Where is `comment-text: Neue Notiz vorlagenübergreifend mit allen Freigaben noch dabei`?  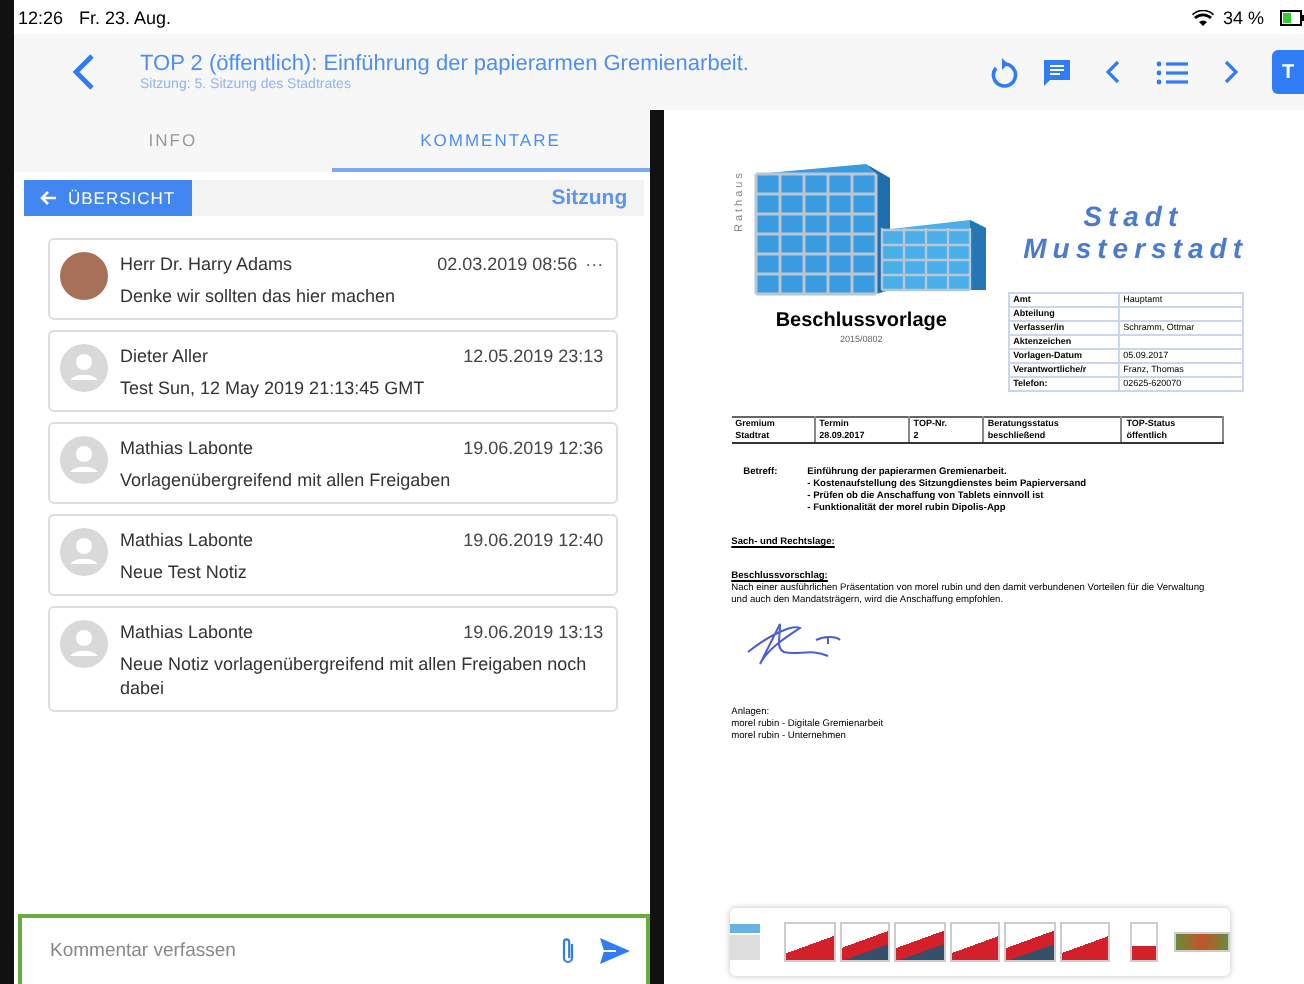 comment-text: Neue Notiz vorlagenübergreifend mit allen Freigaben noch dabei is located at coordinates (354, 676).